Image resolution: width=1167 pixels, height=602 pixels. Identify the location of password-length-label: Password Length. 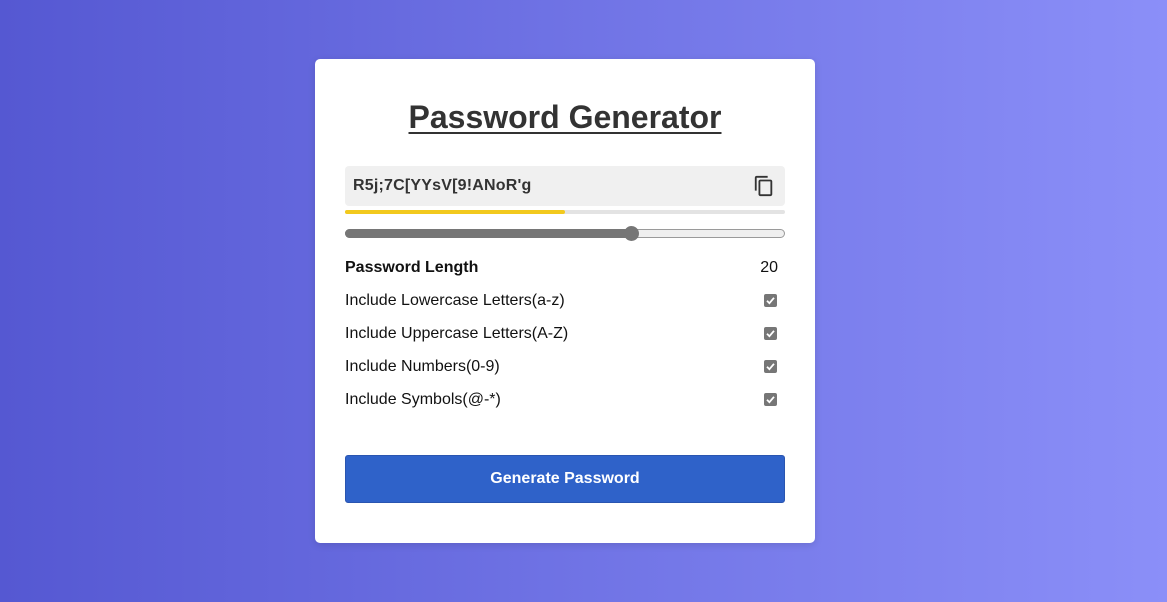
(412, 267).